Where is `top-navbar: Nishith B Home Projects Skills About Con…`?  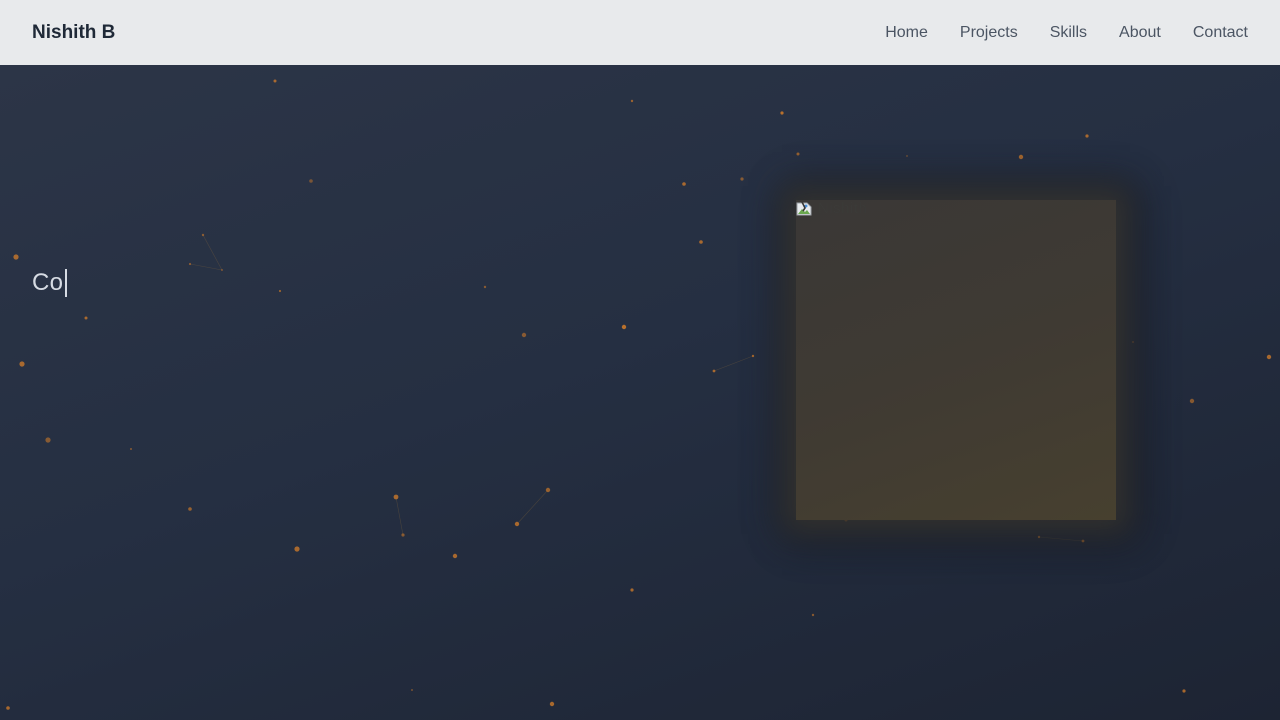
top-navbar: Nishith B Home Projects Skills About Con… is located at coordinates (640, 32).